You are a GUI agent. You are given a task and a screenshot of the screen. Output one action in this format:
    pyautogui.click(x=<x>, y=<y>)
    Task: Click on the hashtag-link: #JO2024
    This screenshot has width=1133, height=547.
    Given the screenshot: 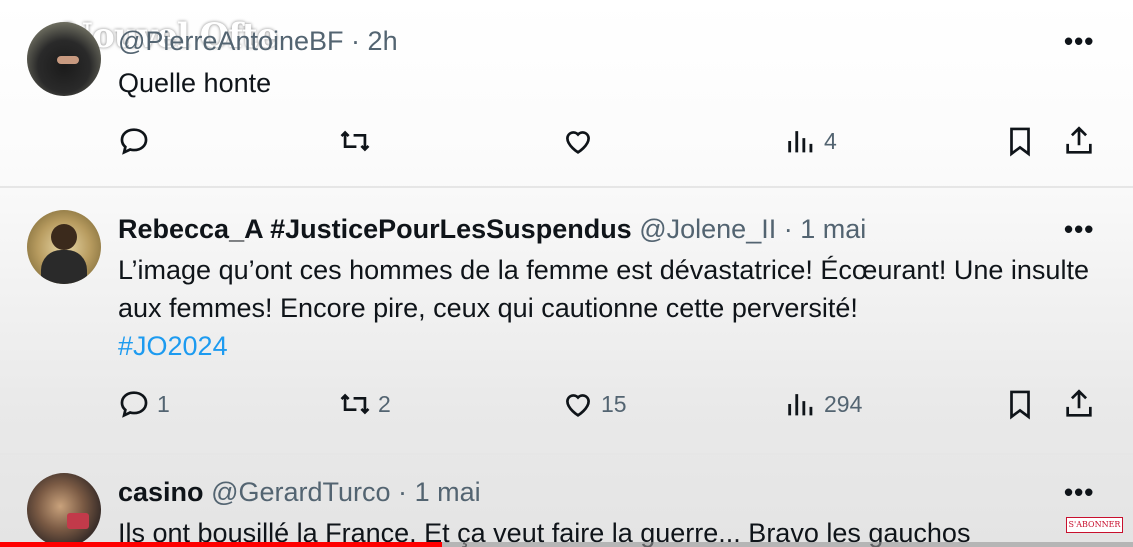 What is the action you would take?
    pyautogui.click(x=173, y=346)
    